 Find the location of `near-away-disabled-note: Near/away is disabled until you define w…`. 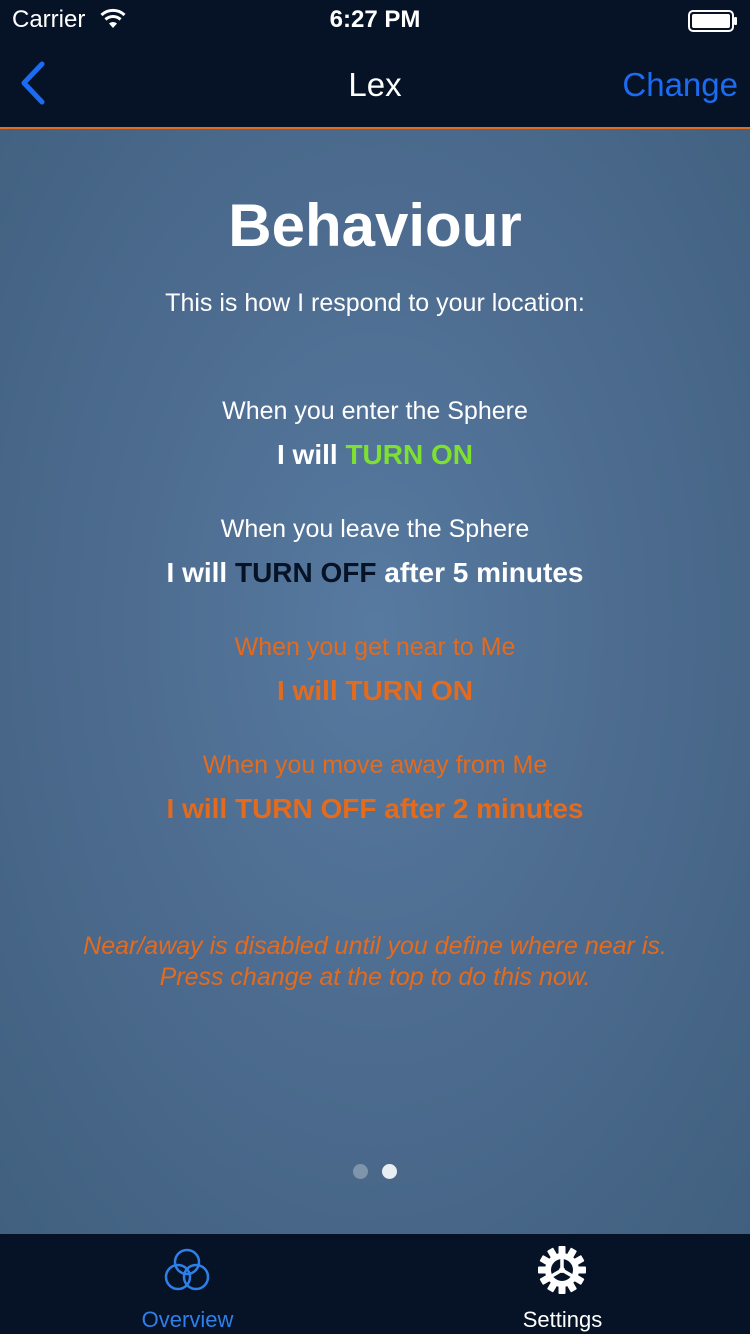

near-away-disabled-note: Near/away is disabled until you define w… is located at coordinates (375, 962).